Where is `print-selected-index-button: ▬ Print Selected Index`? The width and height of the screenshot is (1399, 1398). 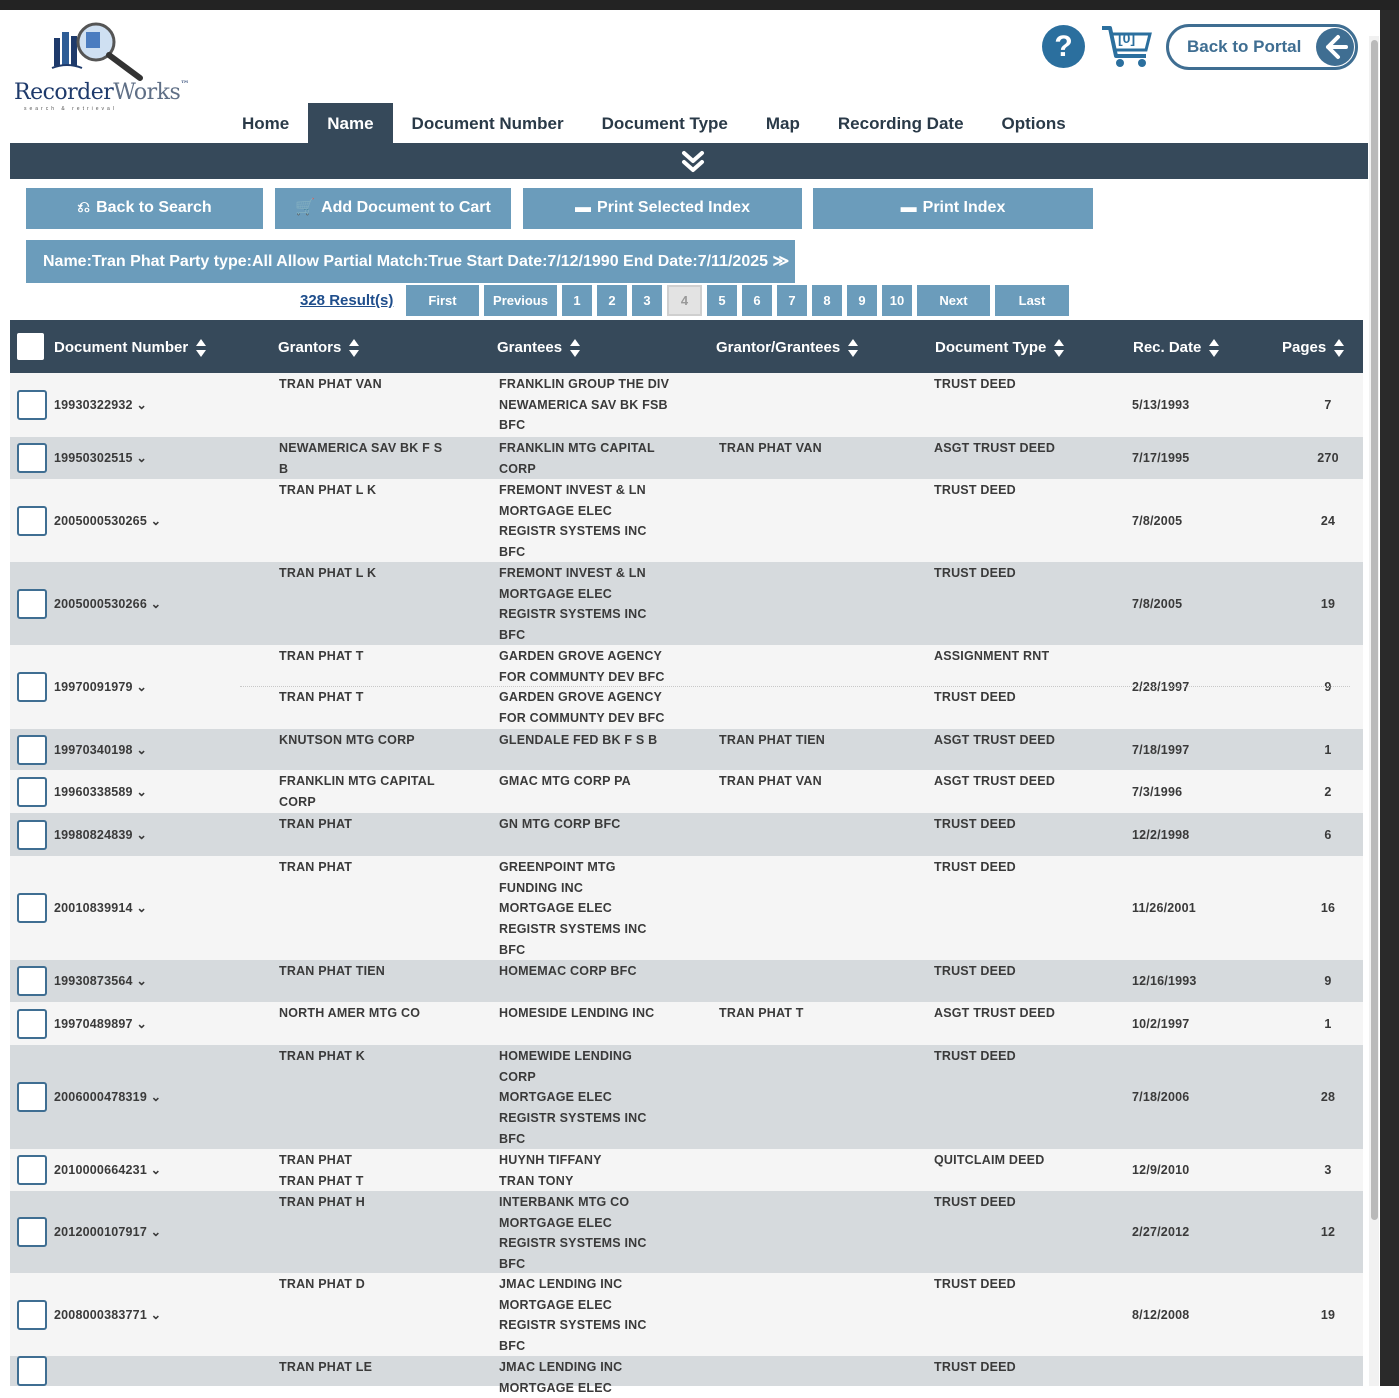
print-selected-index-button: ▬ Print Selected Index is located at coordinates (662, 208).